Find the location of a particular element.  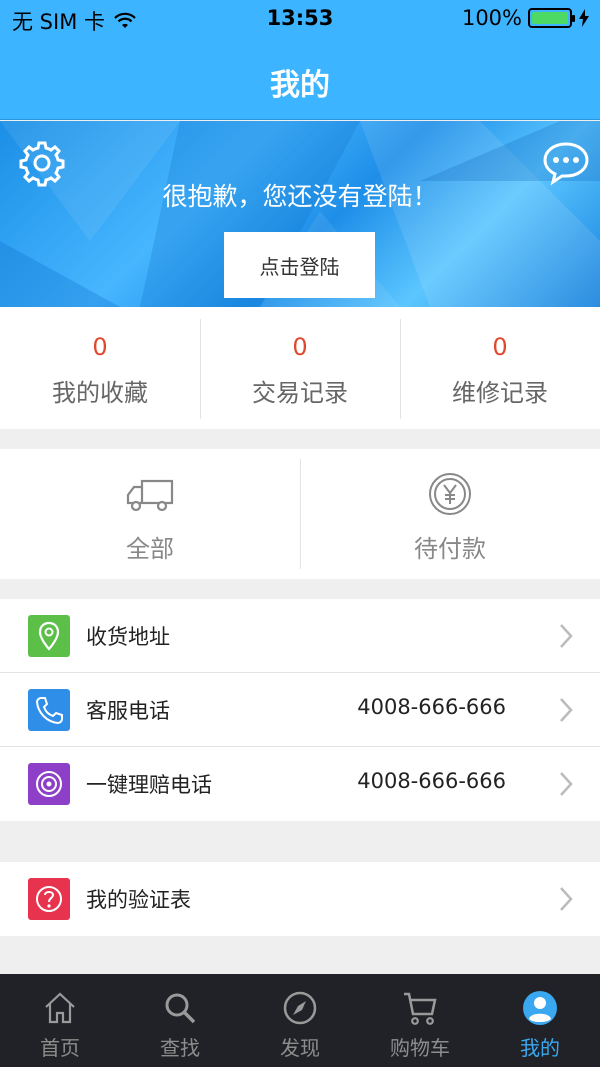

orders-label: 全部 is located at coordinates (150, 549).